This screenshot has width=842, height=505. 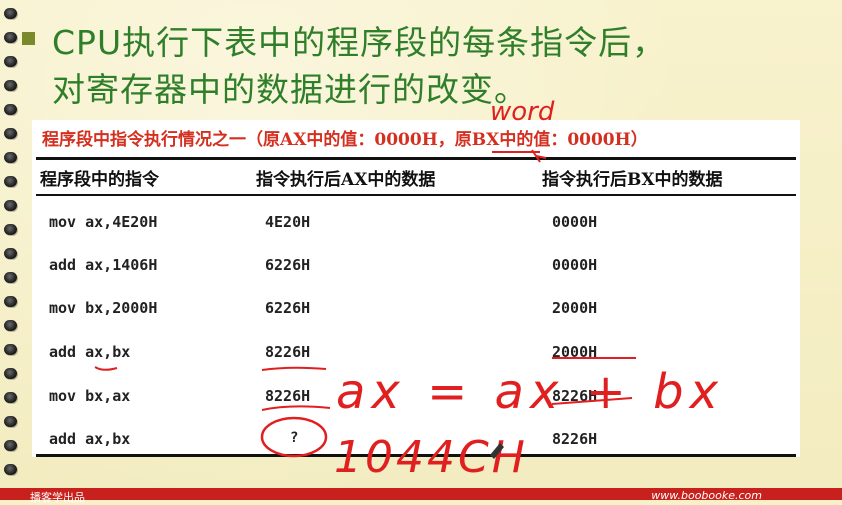 I want to click on footer-right-text: www.boobooke.com, so click(x=706, y=495).